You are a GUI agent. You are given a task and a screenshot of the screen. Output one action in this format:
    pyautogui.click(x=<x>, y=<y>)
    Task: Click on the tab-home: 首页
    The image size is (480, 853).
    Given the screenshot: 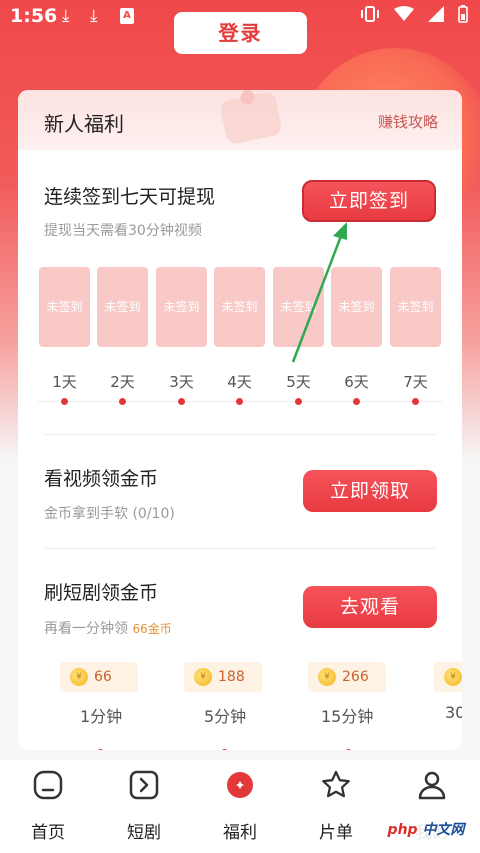 What is the action you would take?
    pyautogui.click(x=48, y=805)
    